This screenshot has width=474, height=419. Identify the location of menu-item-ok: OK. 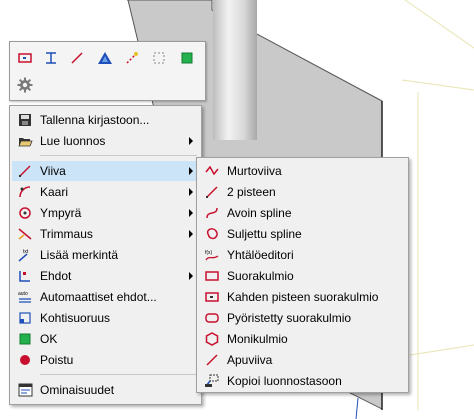
(105, 339).